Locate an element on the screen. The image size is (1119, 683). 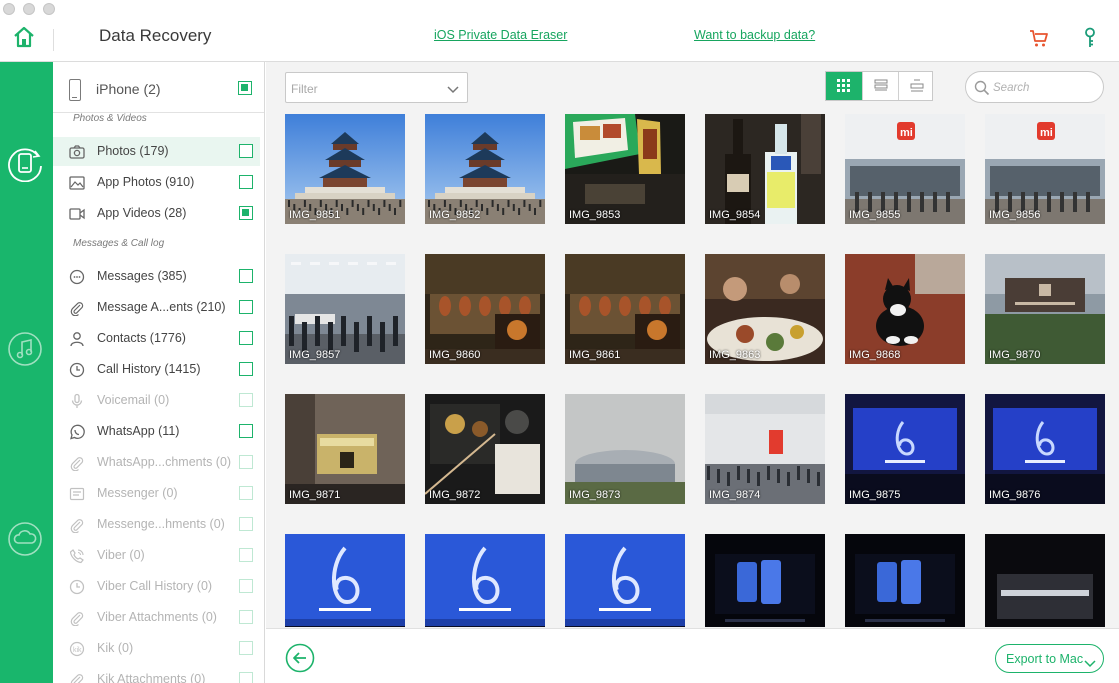
back-arrow-icon is located at coordinates (300, 658).